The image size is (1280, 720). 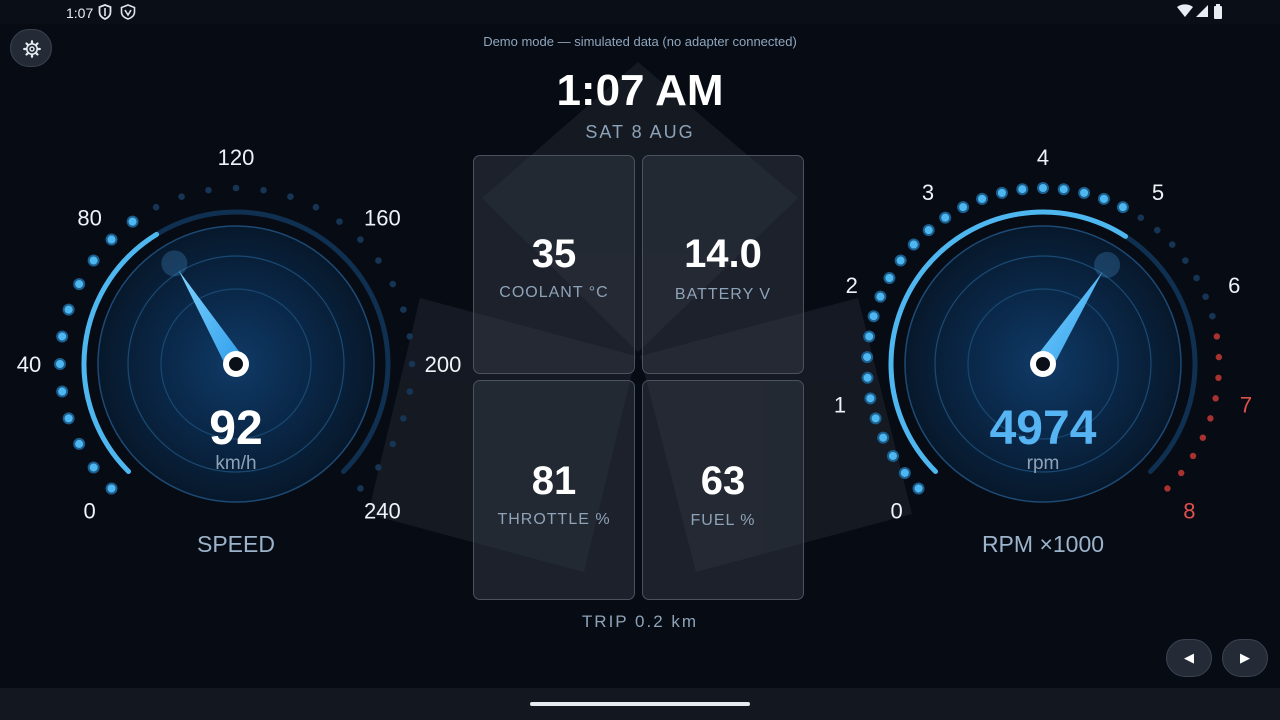 What do you see at coordinates (236, 157) in the screenshot?
I see `gauge-tick-label: 120` at bounding box center [236, 157].